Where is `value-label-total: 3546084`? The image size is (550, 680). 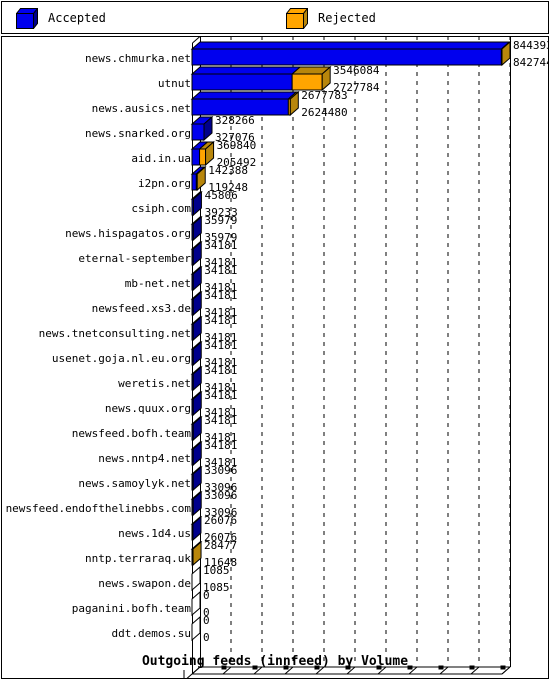 value-label-total: 3546084 is located at coordinates (356, 70).